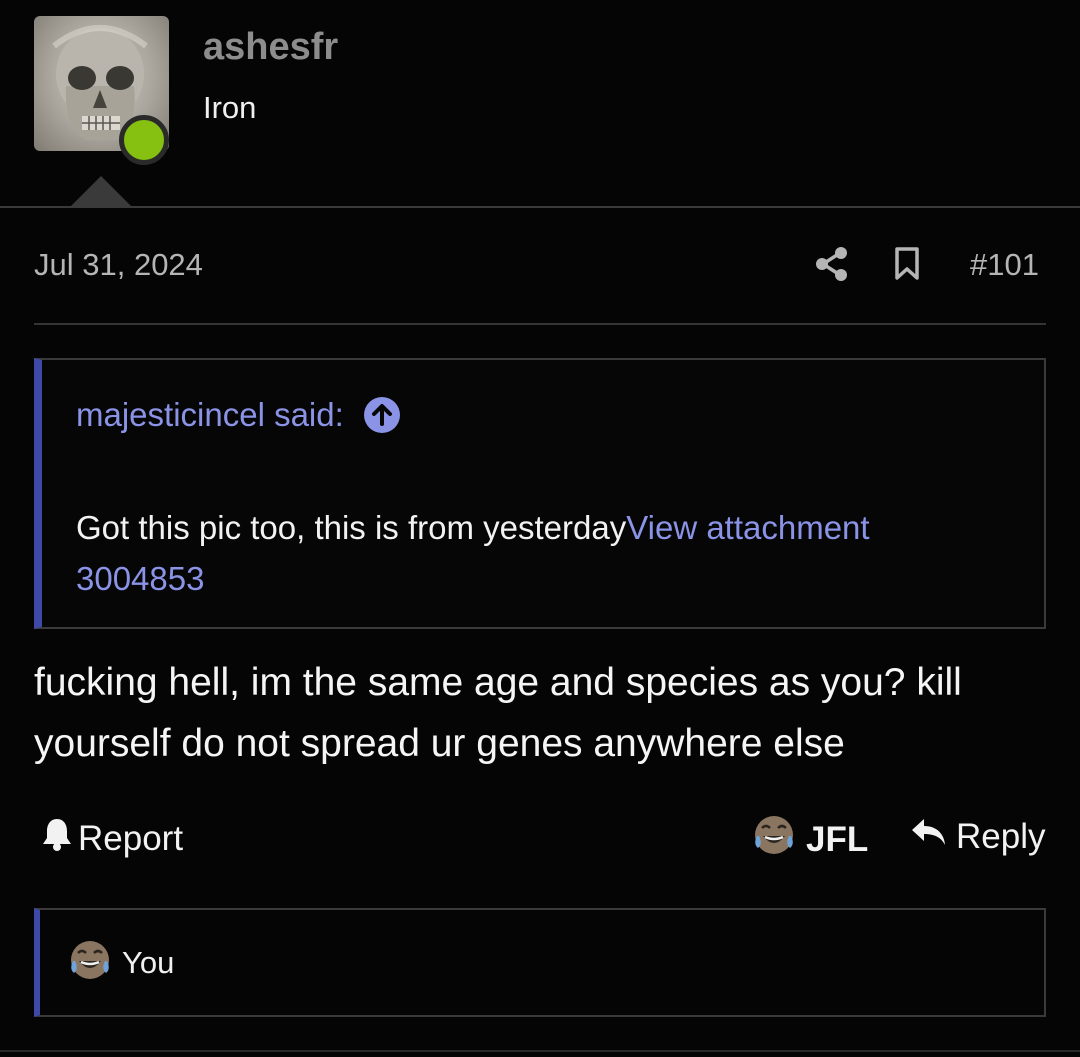 This screenshot has width=1080, height=1057. What do you see at coordinates (210, 415) in the screenshot?
I see `quote-author: majesticincel said:` at bounding box center [210, 415].